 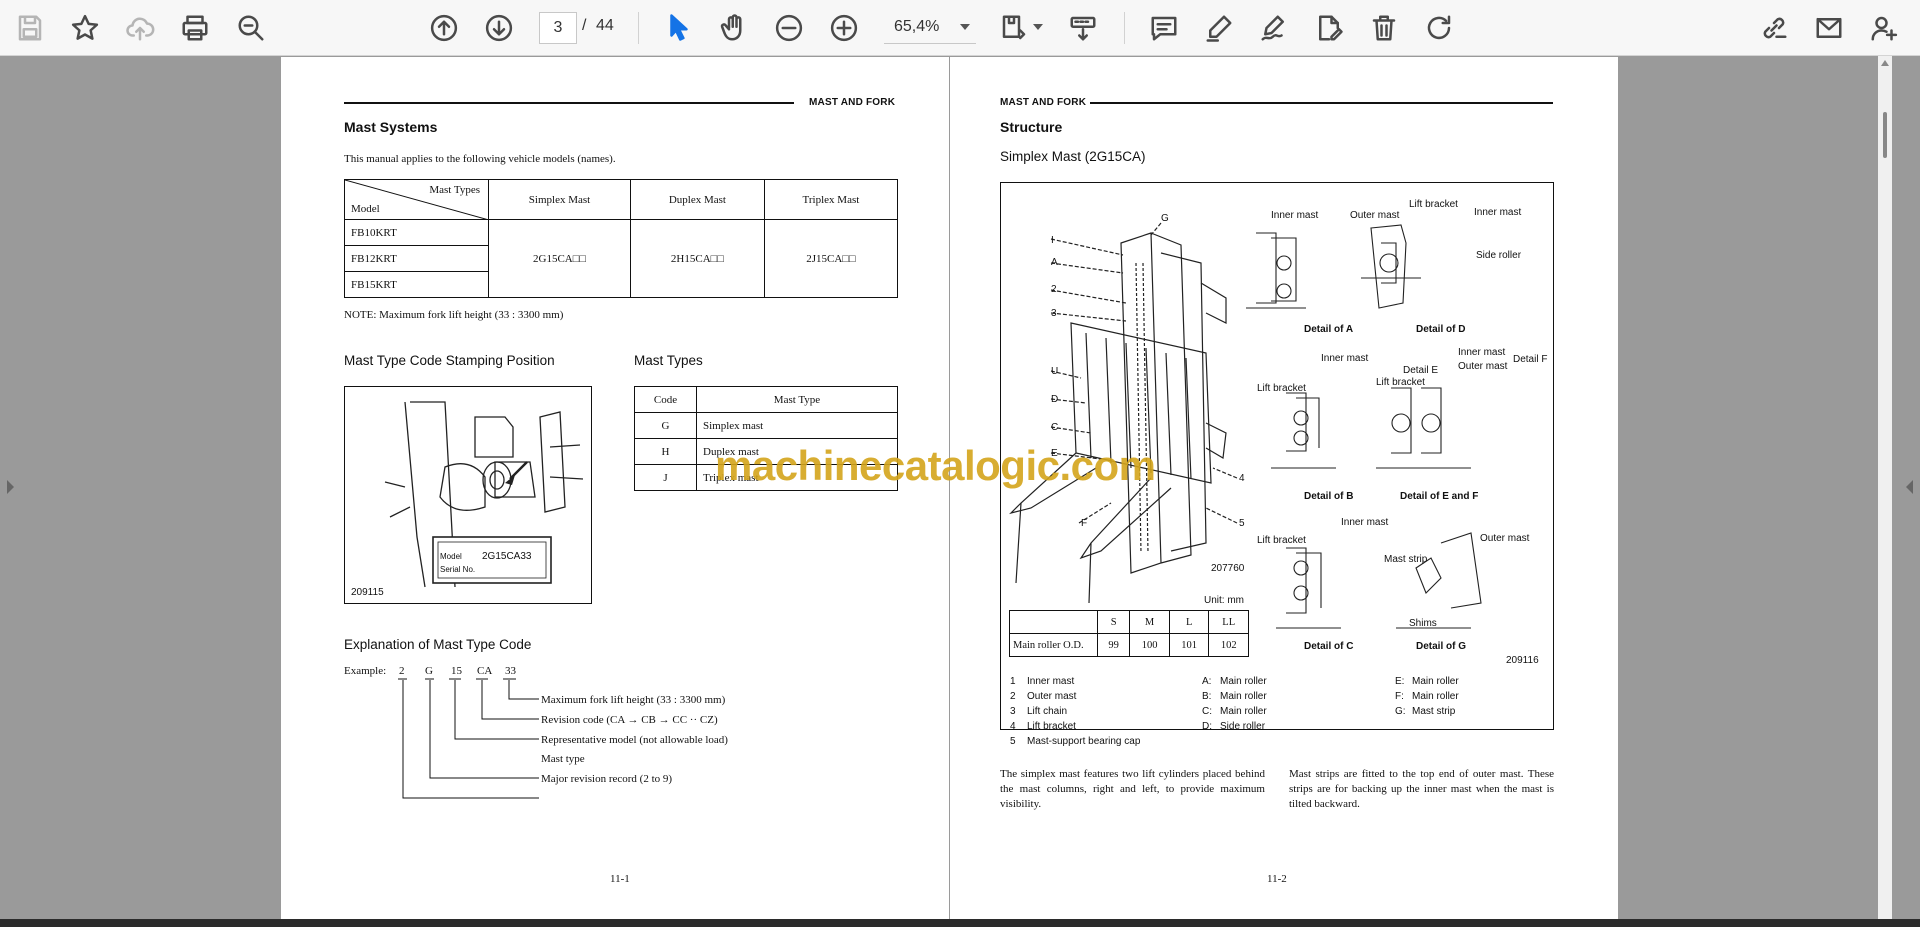 What do you see at coordinates (1242, 523) in the screenshot?
I see `callout-label: 5` at bounding box center [1242, 523].